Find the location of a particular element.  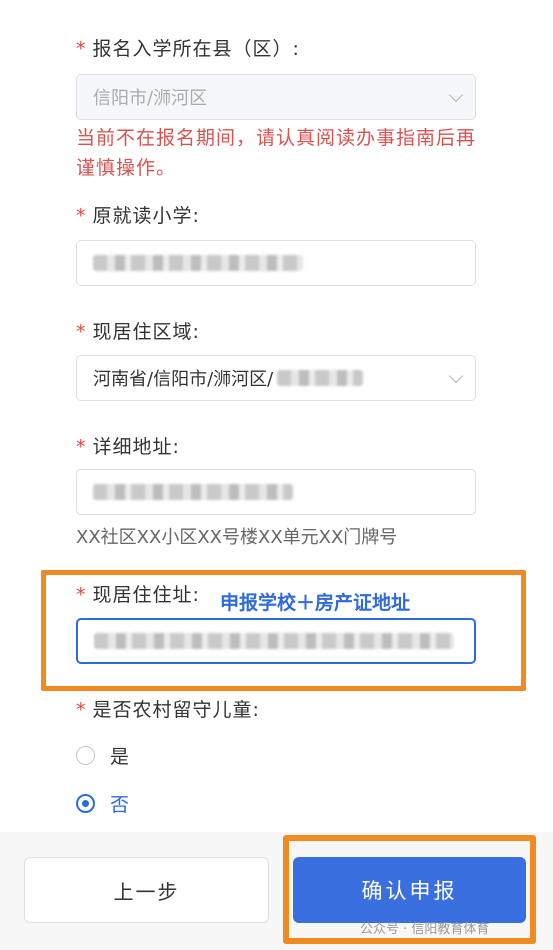

radio-no is located at coordinates (85, 803).